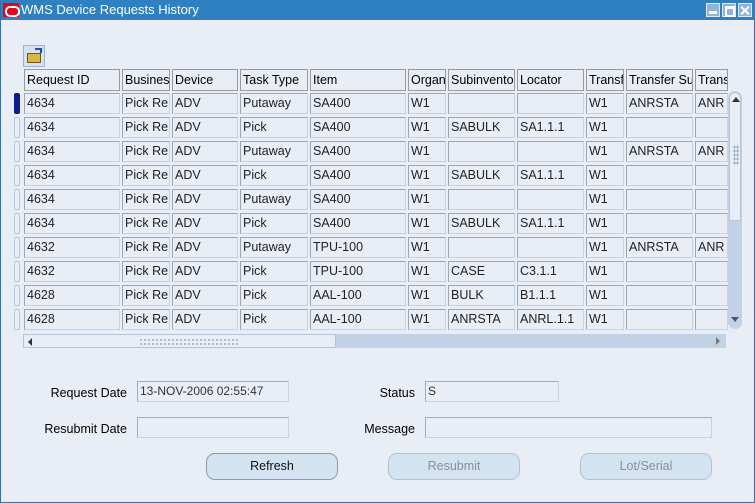 The height and width of the screenshot is (503, 755). What do you see at coordinates (713, 10) in the screenshot?
I see `minimize-icon` at bounding box center [713, 10].